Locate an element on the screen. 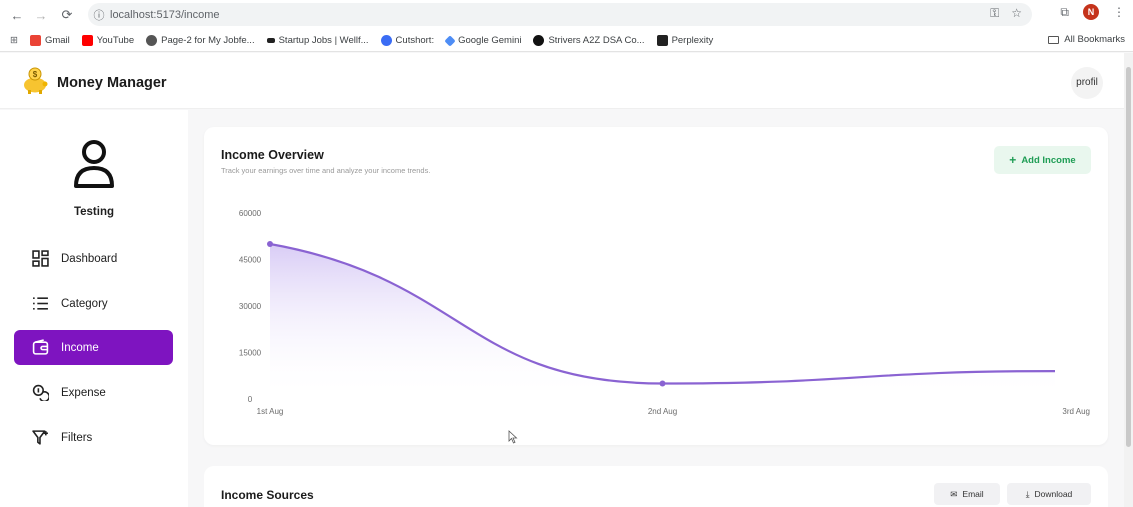 The width and height of the screenshot is (1133, 507). download-button: ⤓ Download is located at coordinates (1049, 494).